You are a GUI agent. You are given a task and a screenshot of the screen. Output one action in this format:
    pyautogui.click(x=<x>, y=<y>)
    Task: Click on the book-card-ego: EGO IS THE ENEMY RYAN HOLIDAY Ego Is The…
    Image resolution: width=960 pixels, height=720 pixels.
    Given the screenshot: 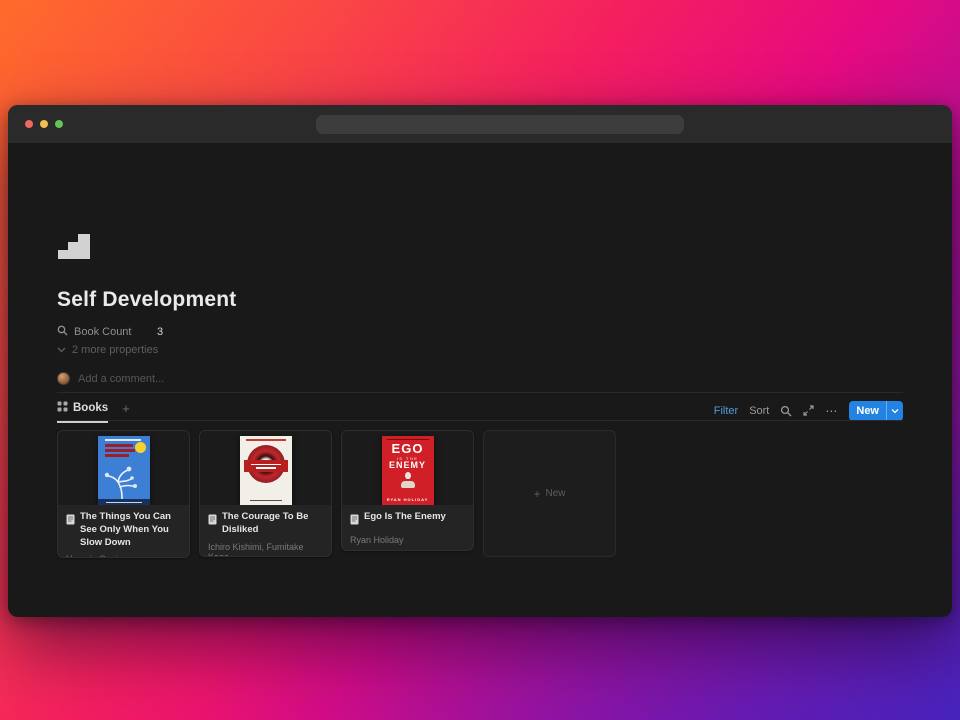 What is the action you would take?
    pyautogui.click(x=407, y=490)
    